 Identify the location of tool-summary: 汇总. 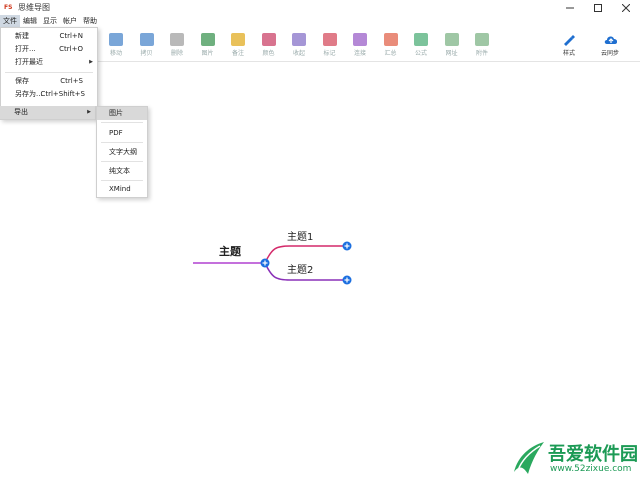
(391, 46).